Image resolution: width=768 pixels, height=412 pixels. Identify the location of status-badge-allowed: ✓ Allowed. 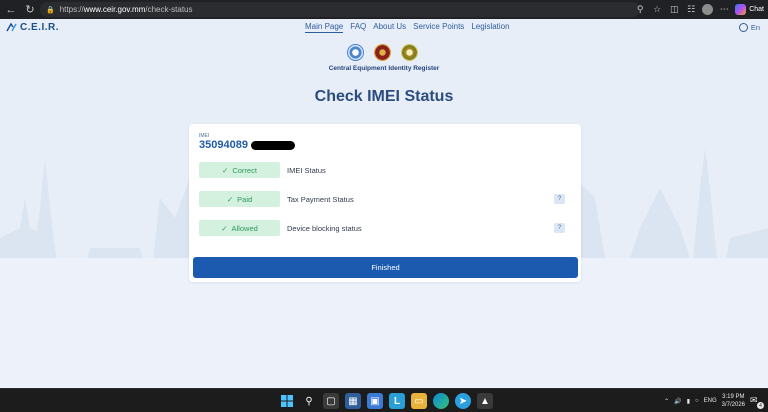
(239, 228).